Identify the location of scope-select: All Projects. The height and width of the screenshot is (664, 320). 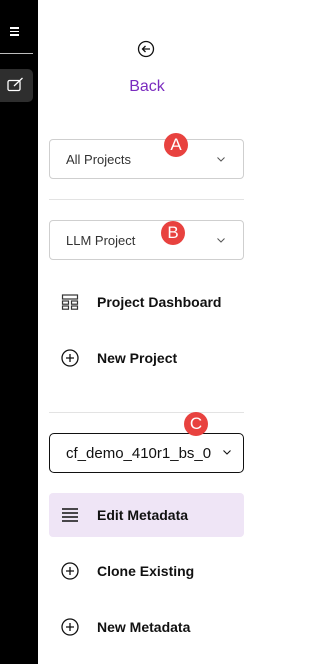
(146, 159).